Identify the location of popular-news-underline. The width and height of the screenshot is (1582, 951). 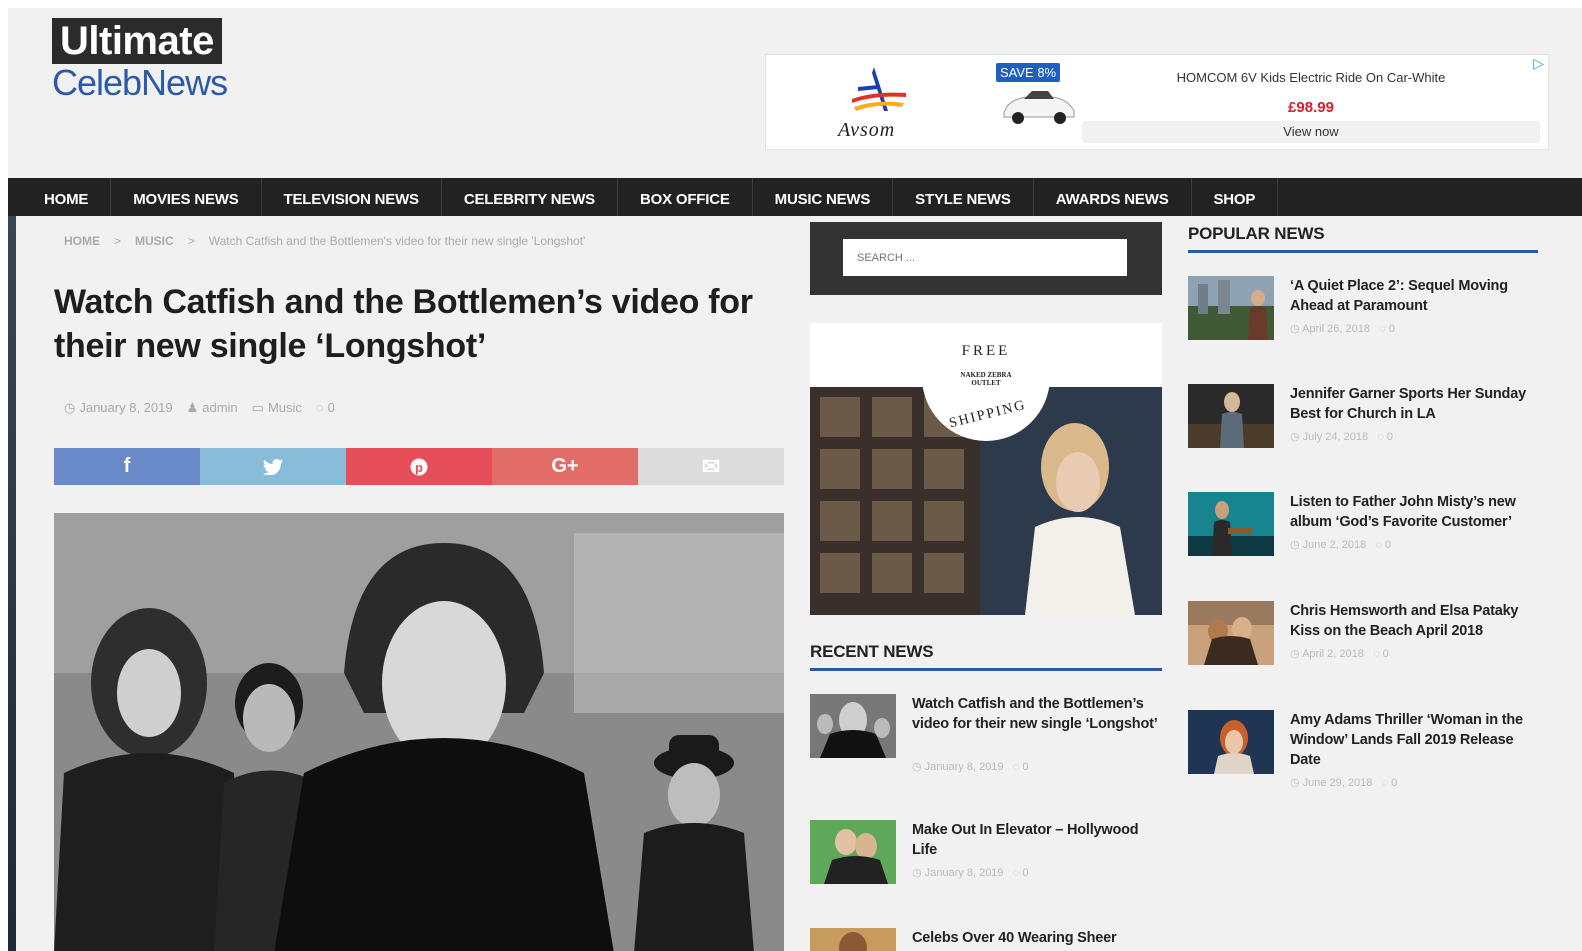
(1363, 251).